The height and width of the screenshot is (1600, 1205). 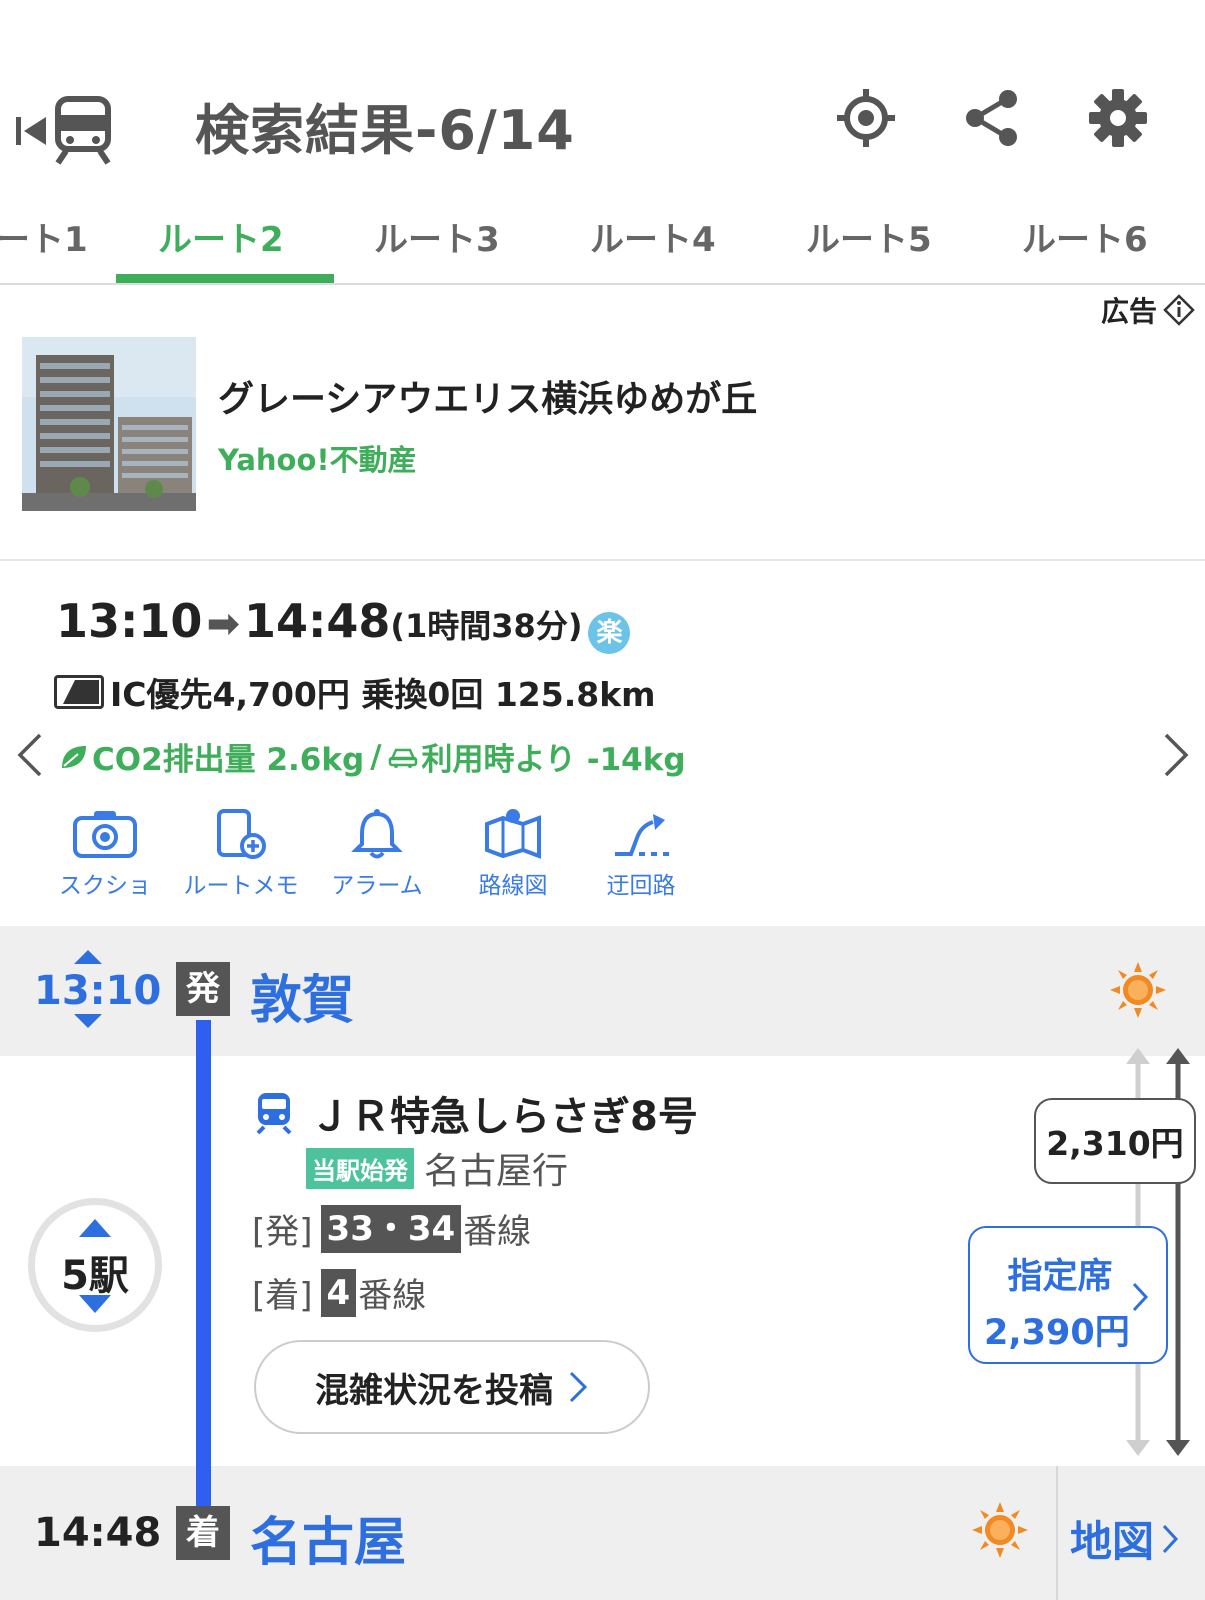 I want to click on route-map-icon, so click(x=513, y=834).